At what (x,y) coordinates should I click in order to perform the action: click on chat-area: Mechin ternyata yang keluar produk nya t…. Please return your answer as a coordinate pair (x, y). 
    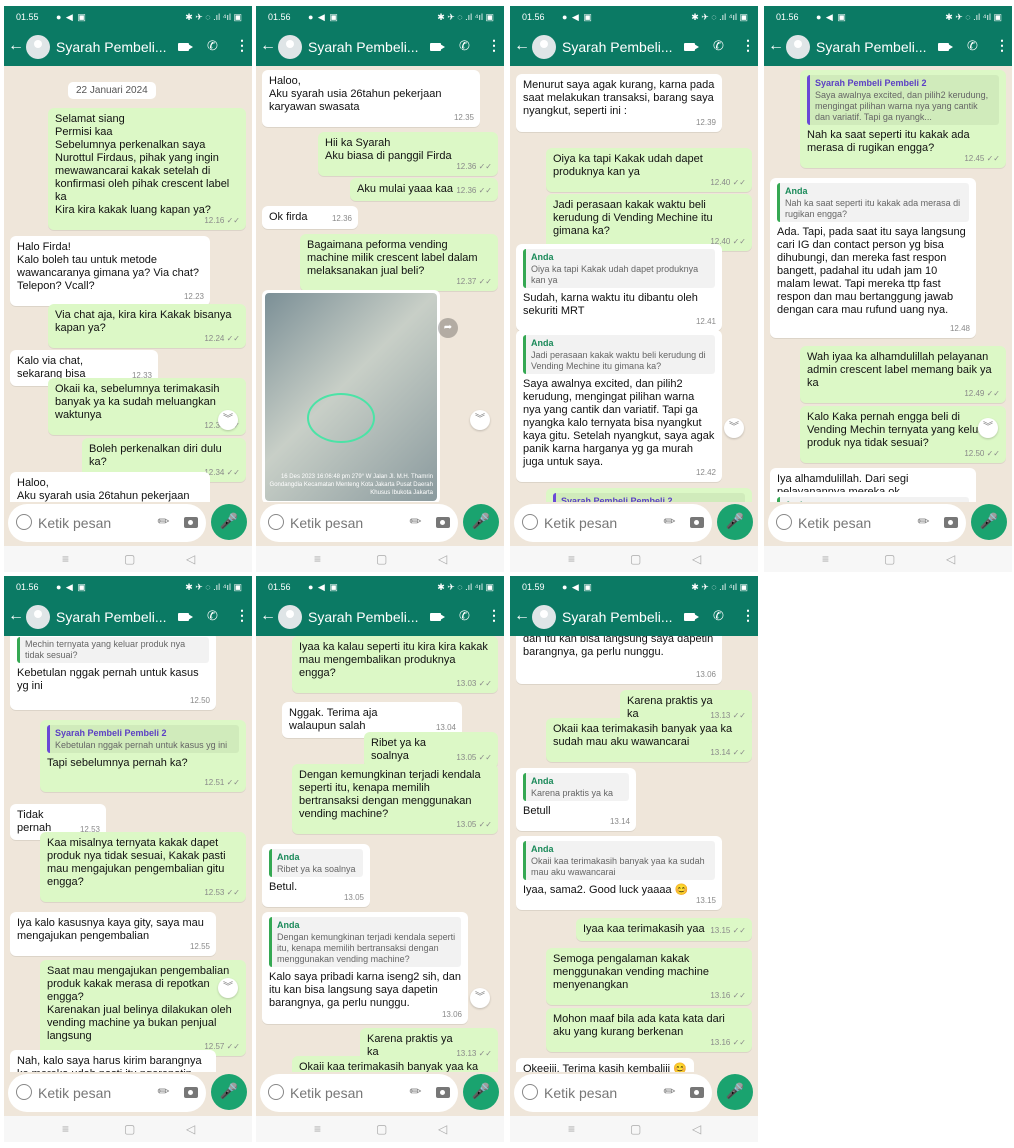
    Looking at the image, I should click on (128, 854).